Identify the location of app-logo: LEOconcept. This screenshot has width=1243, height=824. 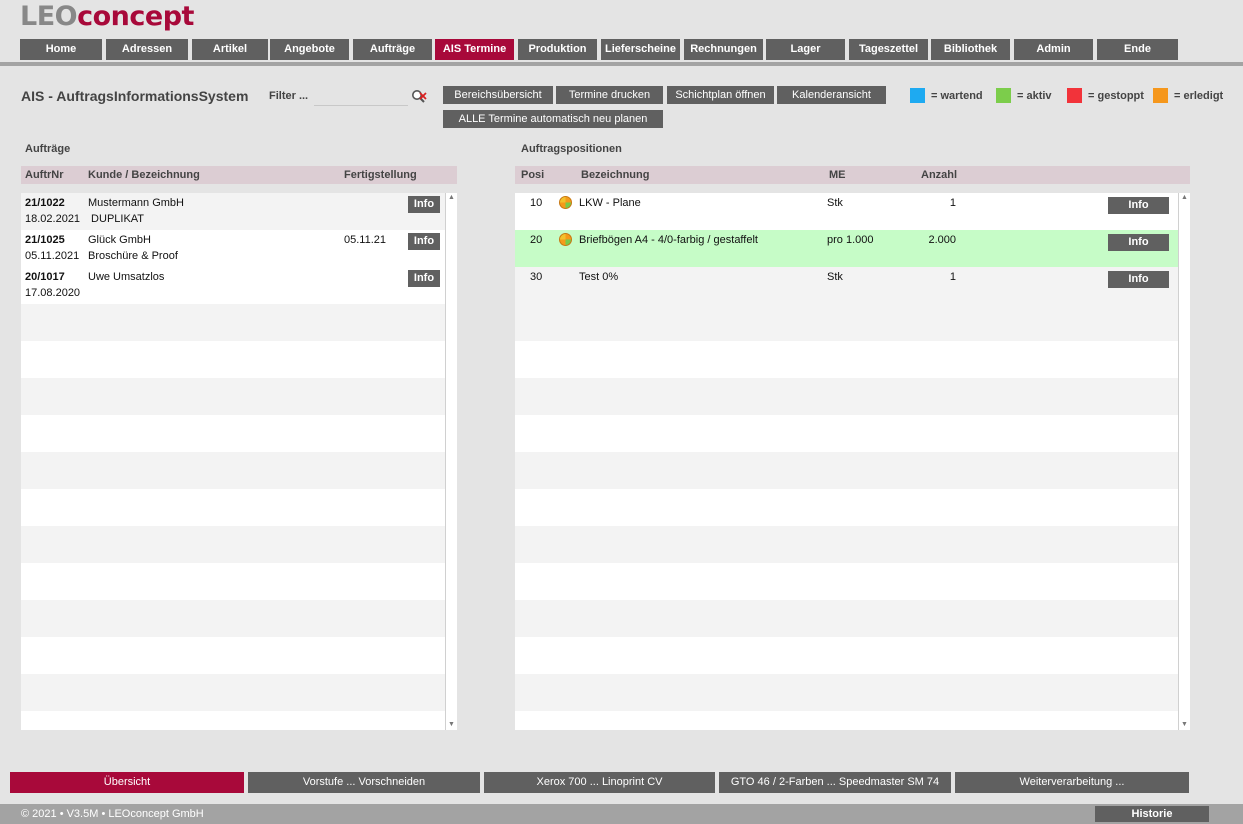
(107, 17).